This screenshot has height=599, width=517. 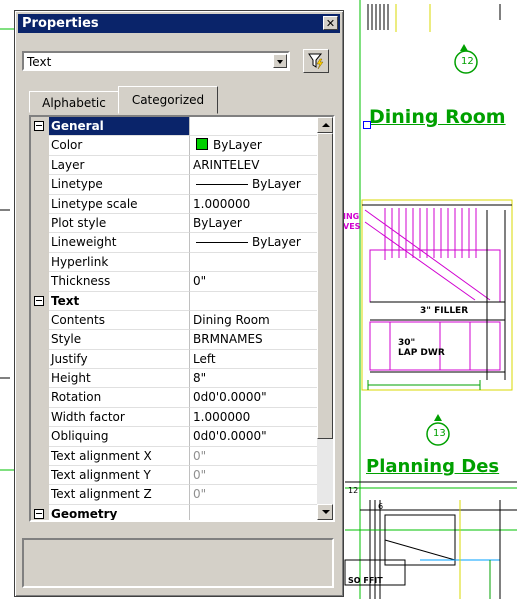 What do you see at coordinates (119, 512) in the screenshot?
I see `category-label: Geometry` at bounding box center [119, 512].